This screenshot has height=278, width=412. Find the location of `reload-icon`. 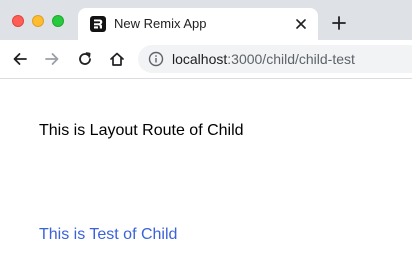

reload-icon is located at coordinates (85, 59).